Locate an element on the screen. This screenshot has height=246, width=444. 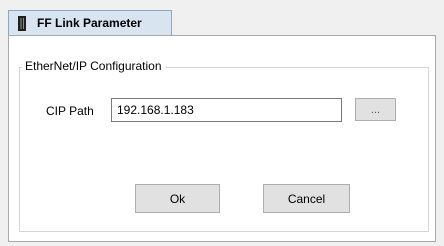
group-title: EtherNet/IP Configuration is located at coordinates (94, 66).